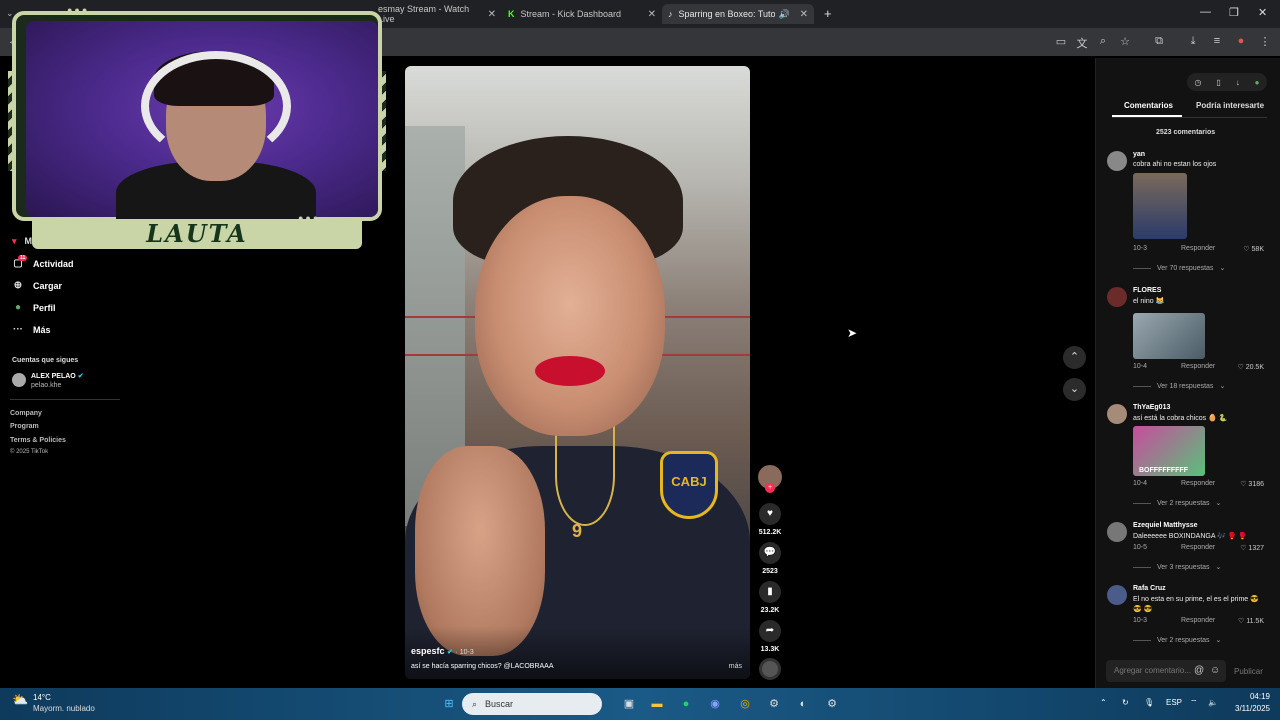 This screenshot has width=1280, height=720. I want to click on sync-icon: ↻, so click(1125, 702).